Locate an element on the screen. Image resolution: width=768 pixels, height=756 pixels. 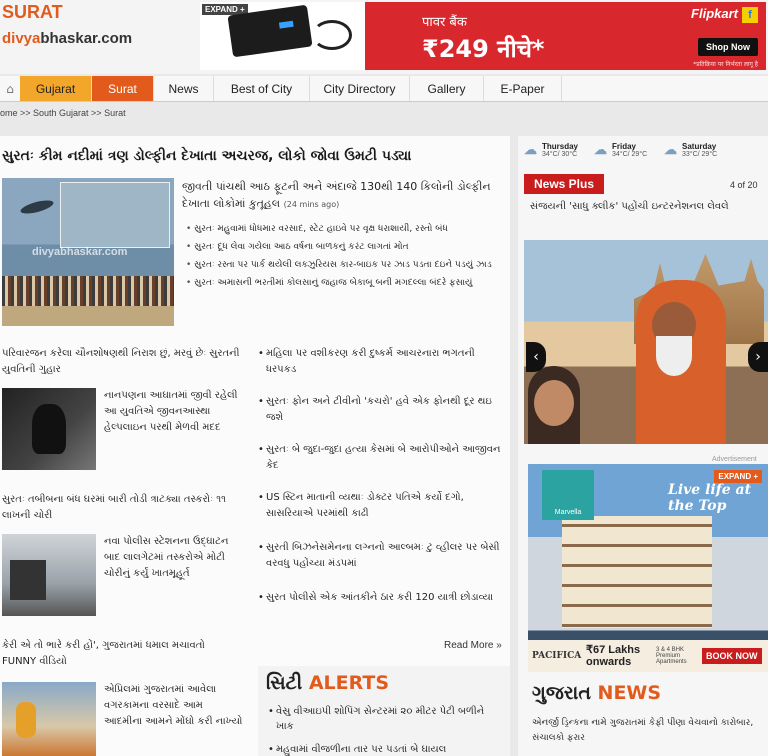
read-more-link: Read More » is located at coordinates (473, 645).